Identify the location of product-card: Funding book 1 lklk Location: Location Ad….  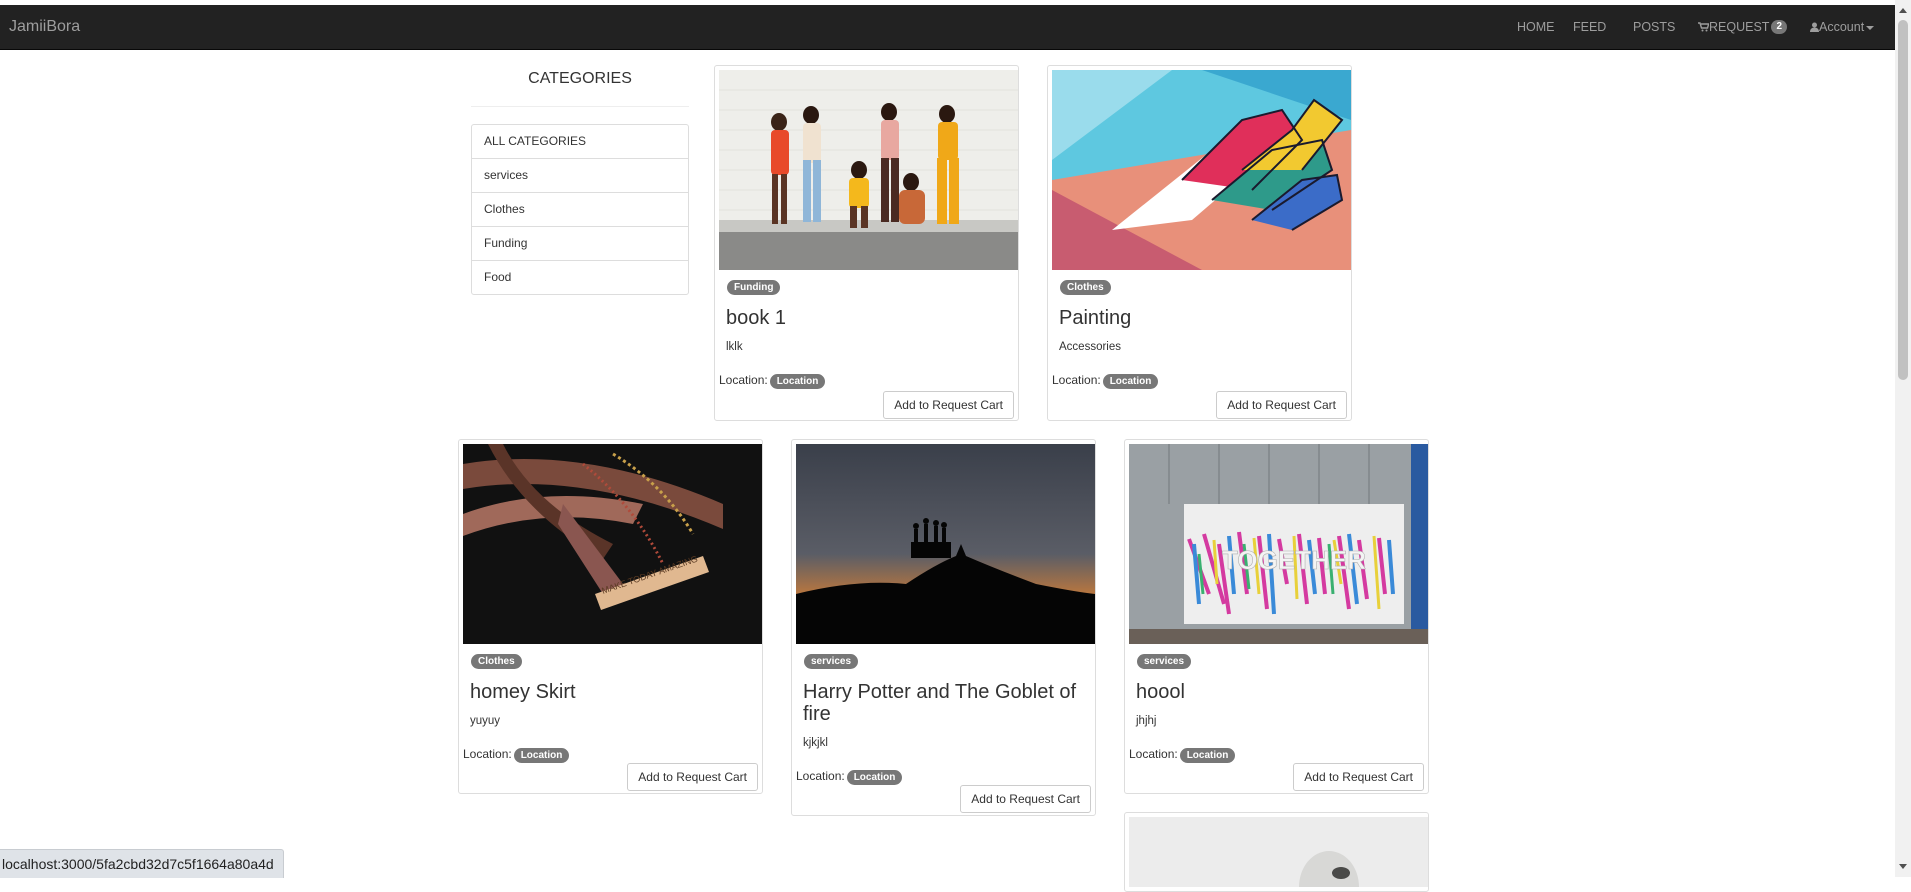
(866, 243).